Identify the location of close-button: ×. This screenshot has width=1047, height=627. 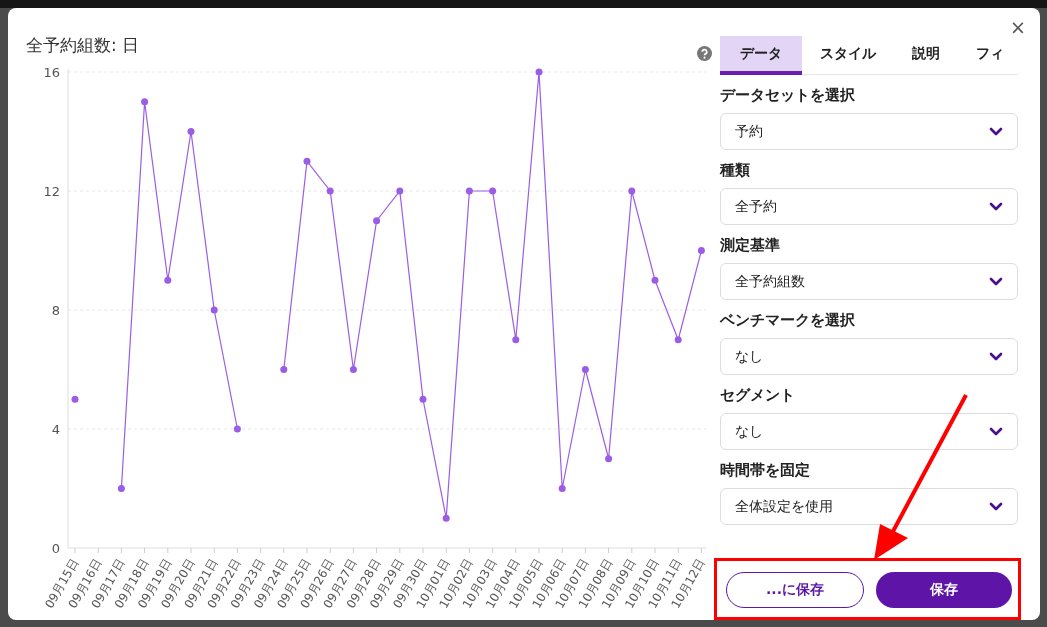
(1018, 27).